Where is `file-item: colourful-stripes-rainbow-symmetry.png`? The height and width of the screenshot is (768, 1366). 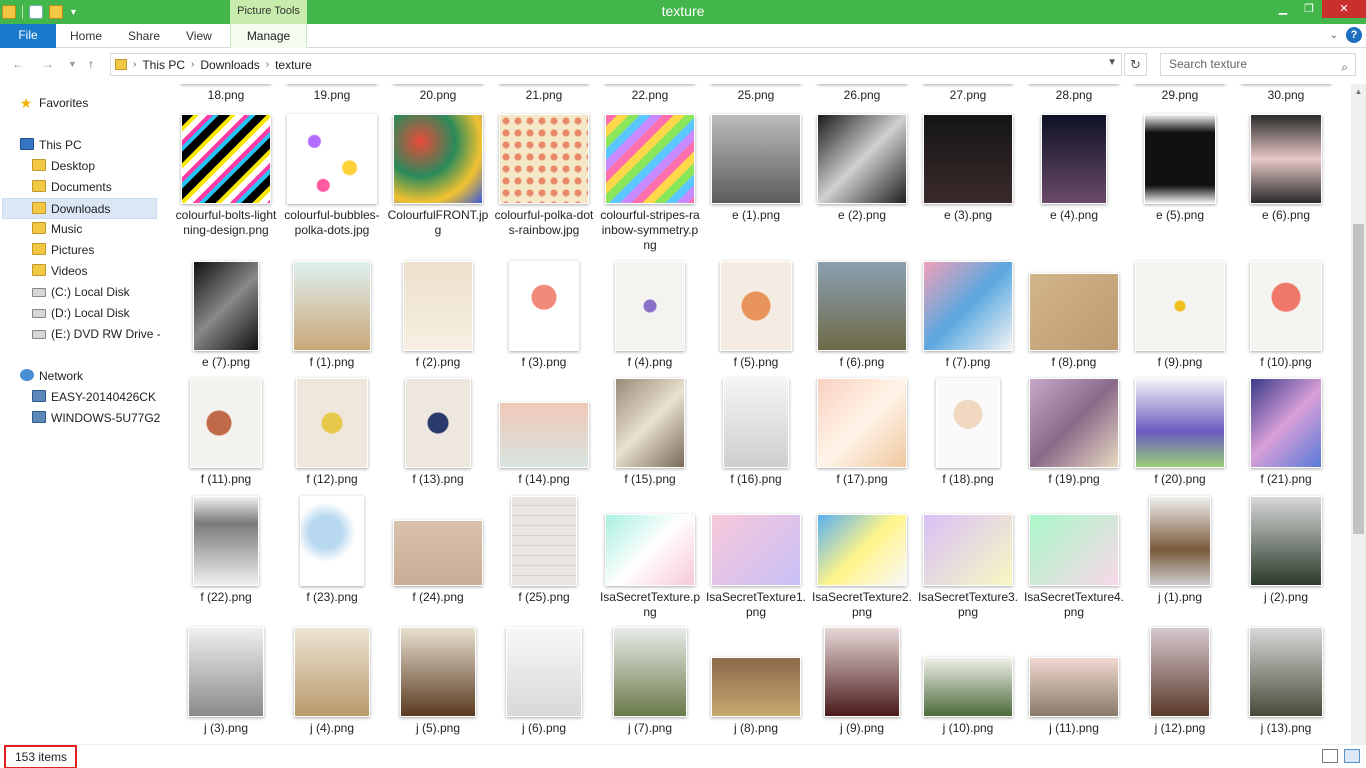 file-item: colourful-stripes-rainbow-symmetry.png is located at coordinates (650, 182).